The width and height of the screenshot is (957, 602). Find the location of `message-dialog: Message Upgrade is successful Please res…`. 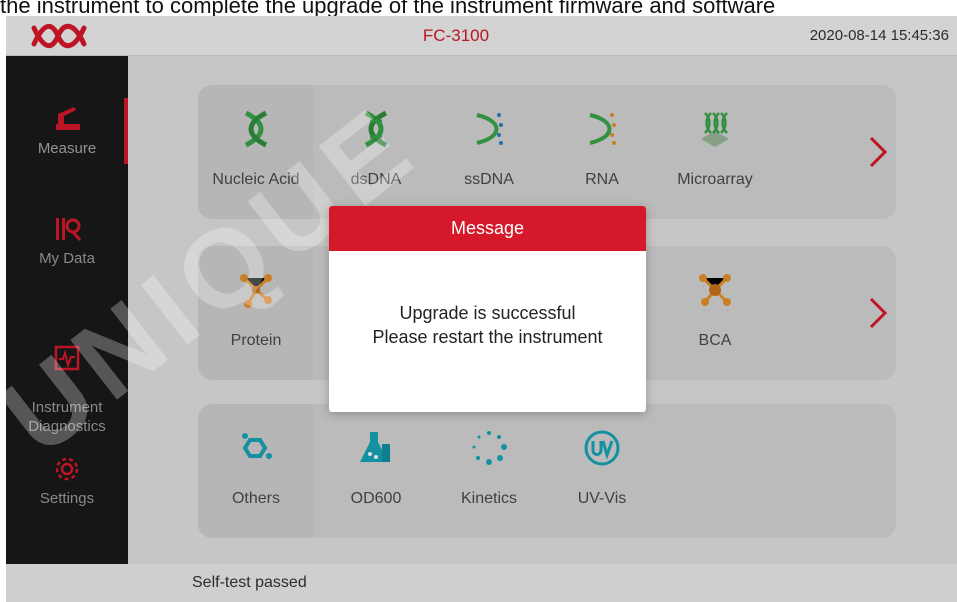

message-dialog: Message Upgrade is successful Please res… is located at coordinates (487, 309).